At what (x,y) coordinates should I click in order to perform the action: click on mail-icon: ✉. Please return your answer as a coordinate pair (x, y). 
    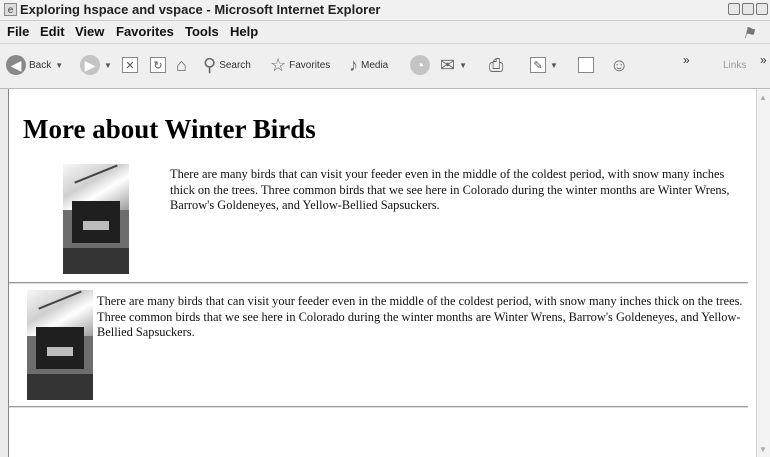
    Looking at the image, I should click on (448, 65).